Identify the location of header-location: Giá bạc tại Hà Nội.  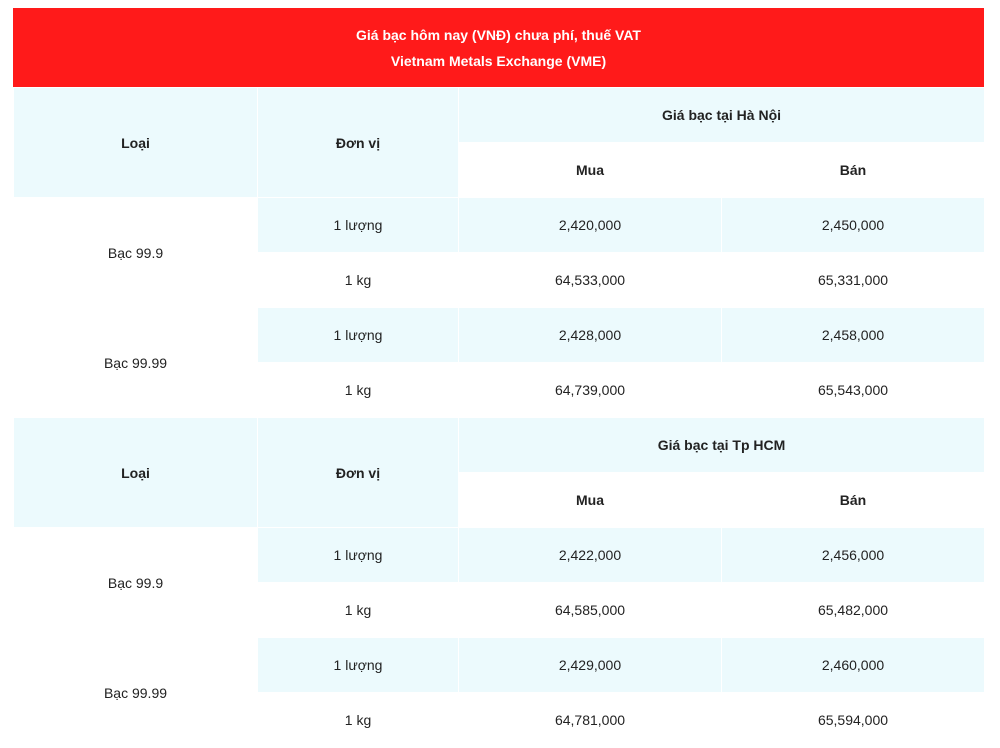
(721, 115).